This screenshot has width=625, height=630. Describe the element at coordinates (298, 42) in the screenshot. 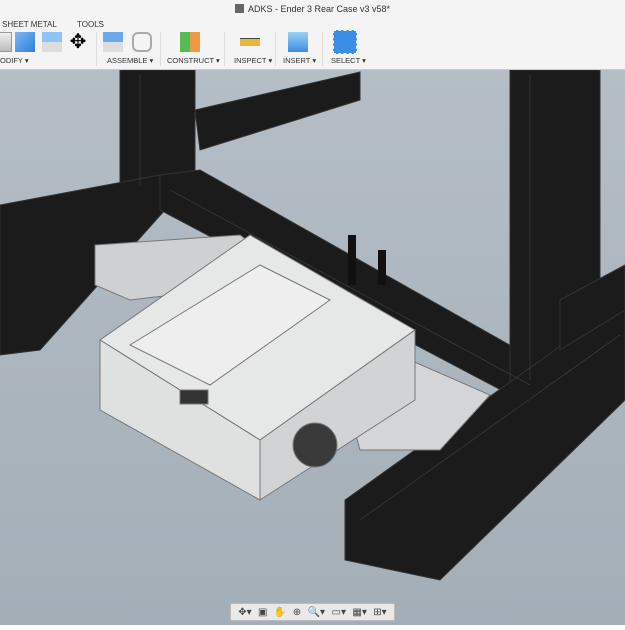

I see `insert-image-icon` at that location.